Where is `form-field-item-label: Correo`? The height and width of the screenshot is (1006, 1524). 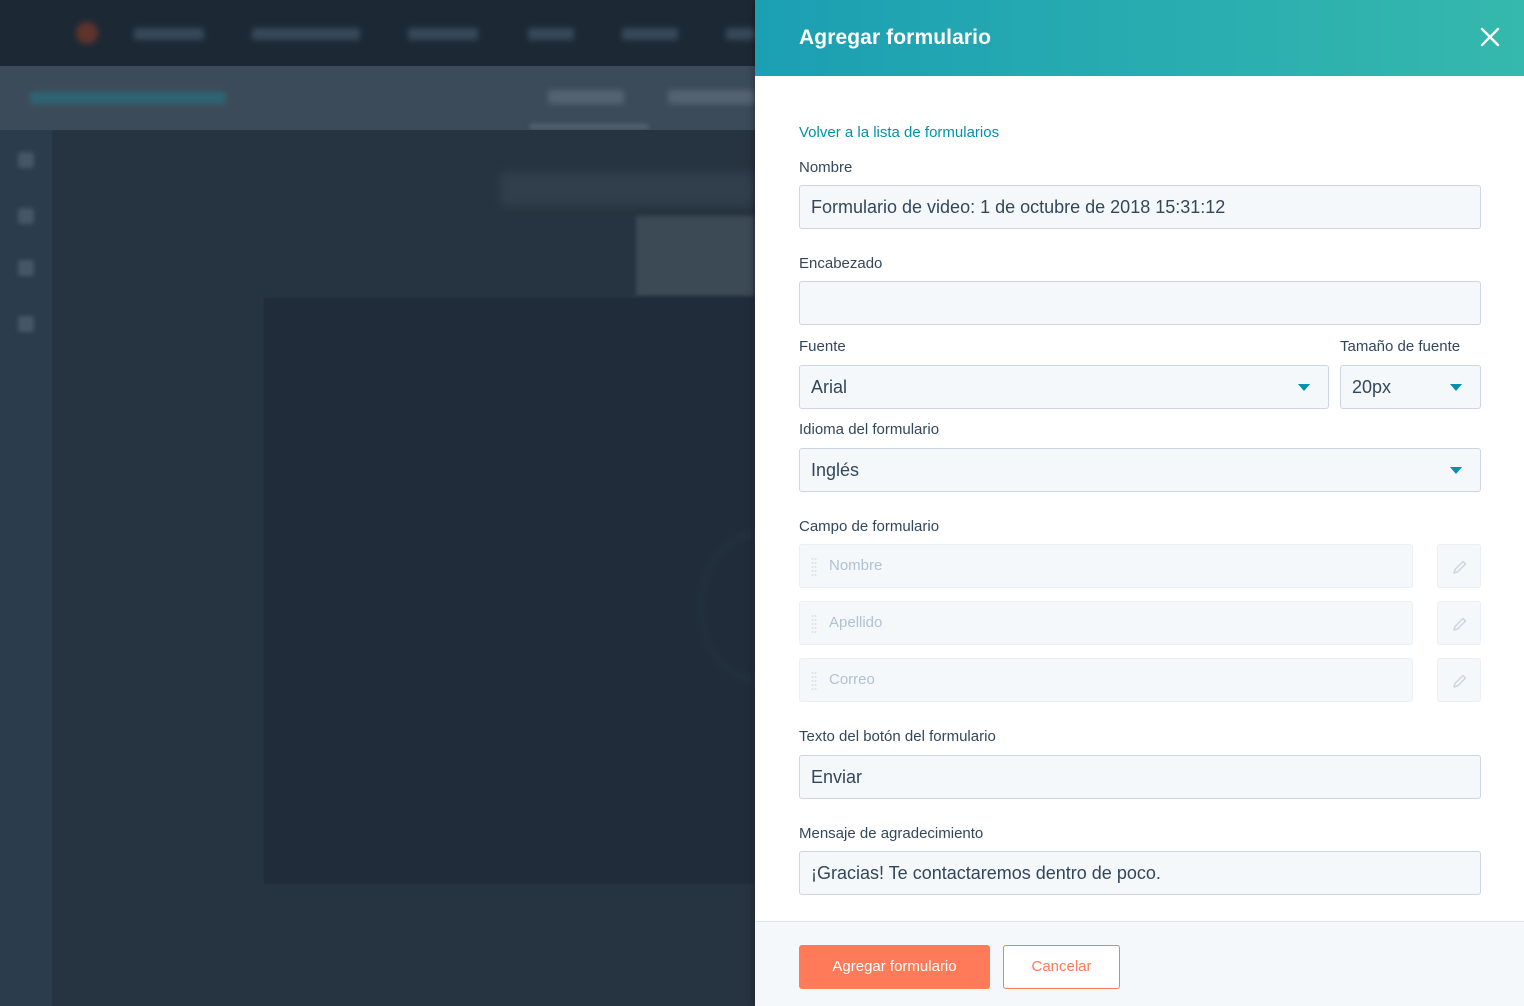
form-field-item-label: Correo is located at coordinates (852, 679).